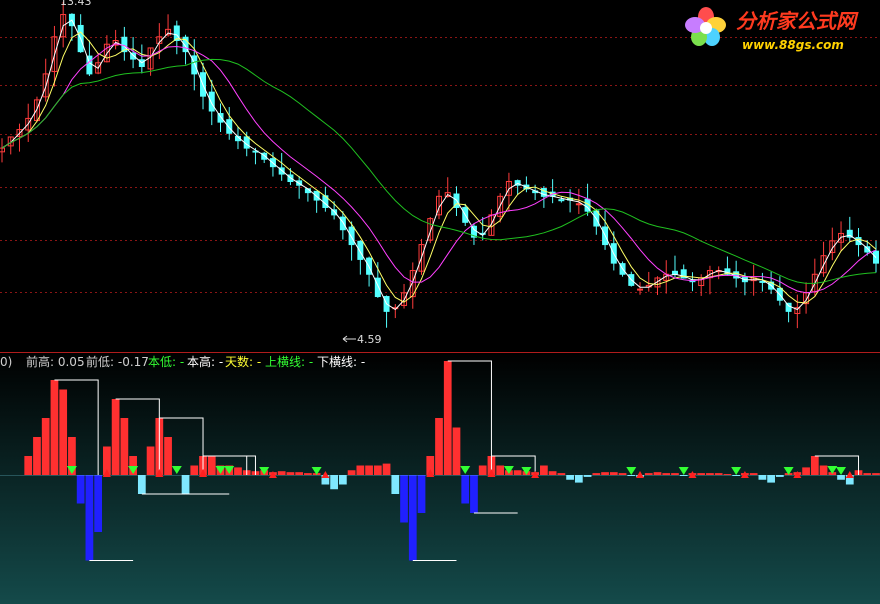  Describe the element at coordinates (341, 362) in the screenshot. I see `legend-lower-line: 下横线: -` at that location.